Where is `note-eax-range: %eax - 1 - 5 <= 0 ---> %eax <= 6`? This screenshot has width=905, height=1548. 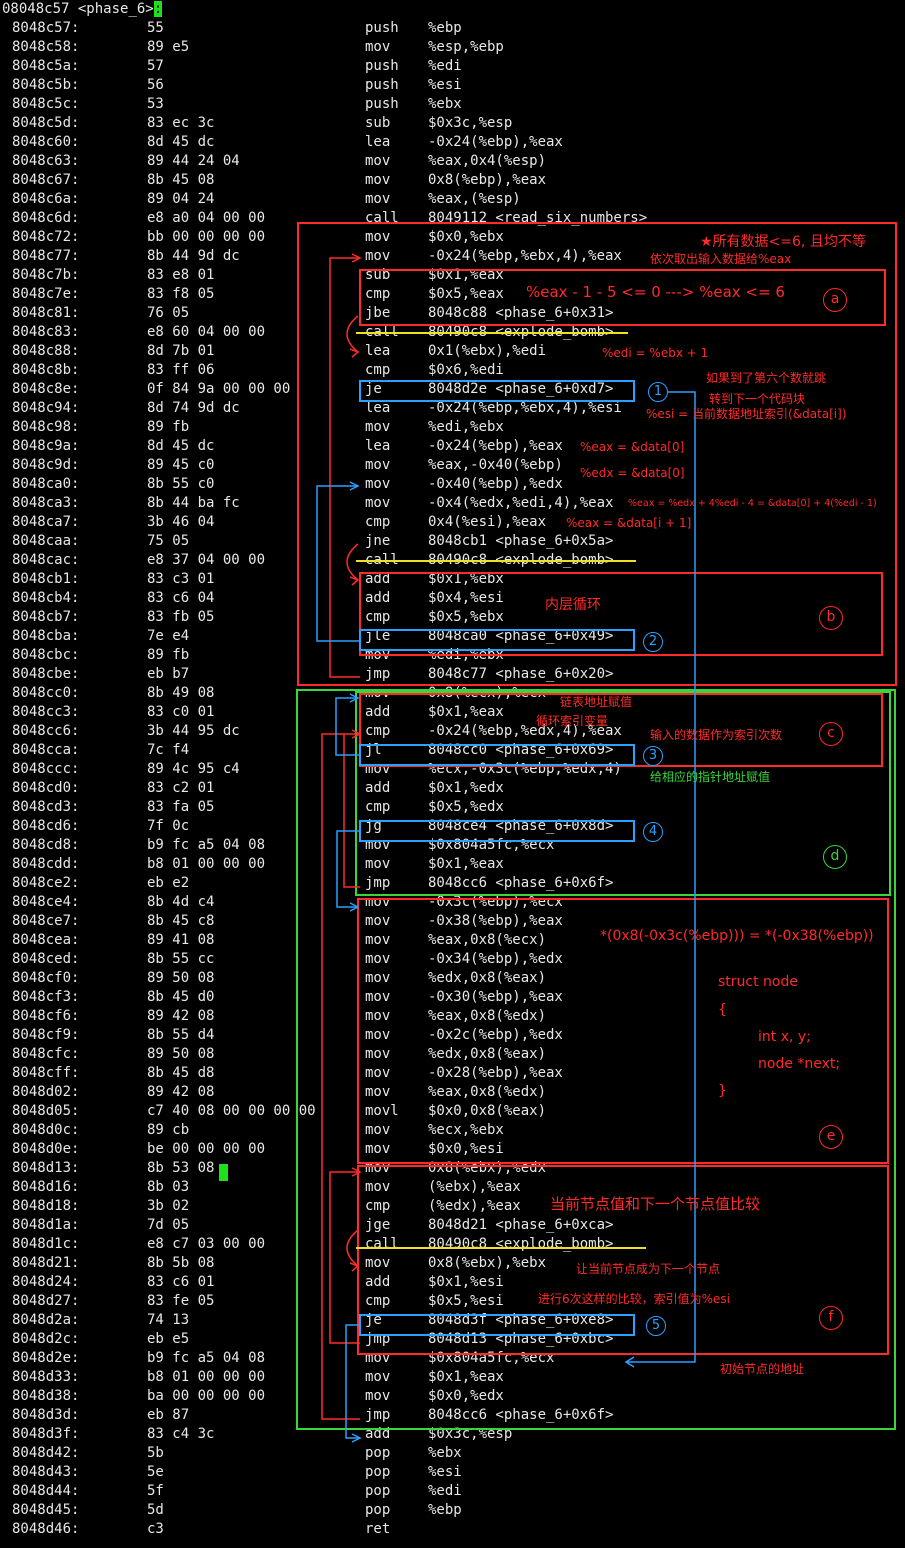 note-eax-range: %eax - 1 - 5 <= 0 ---> %eax <= 6 is located at coordinates (655, 292).